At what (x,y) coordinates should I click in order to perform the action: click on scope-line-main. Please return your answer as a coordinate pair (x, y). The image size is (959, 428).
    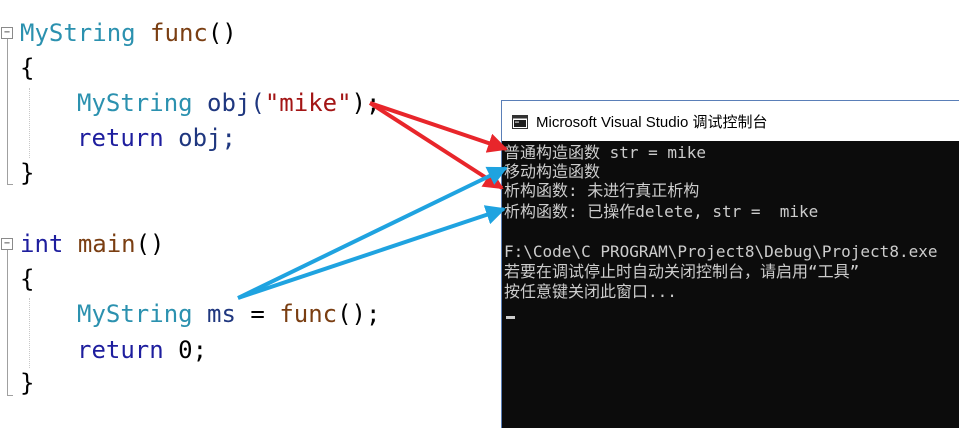
    Looking at the image, I should click on (7, 323).